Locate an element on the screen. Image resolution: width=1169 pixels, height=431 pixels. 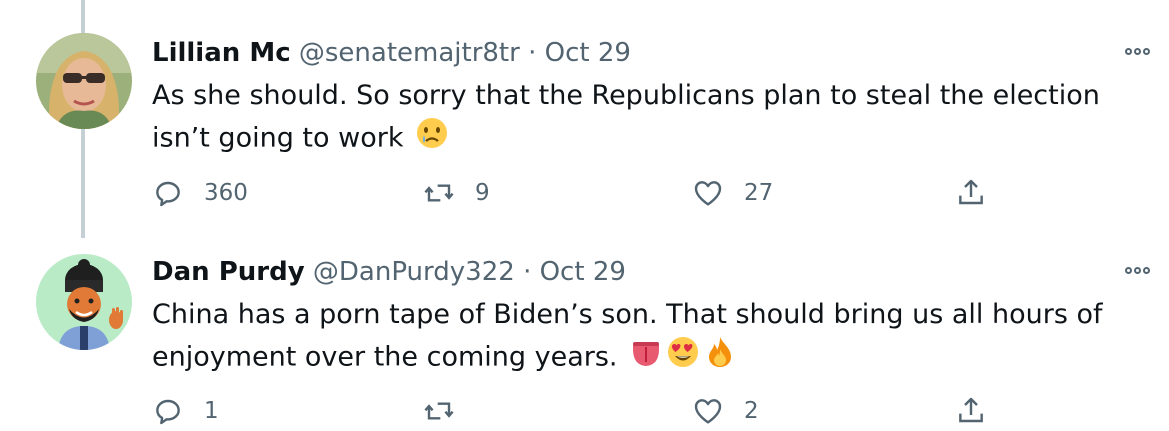
author-handle: @DanPurdy322 is located at coordinates (414, 272).